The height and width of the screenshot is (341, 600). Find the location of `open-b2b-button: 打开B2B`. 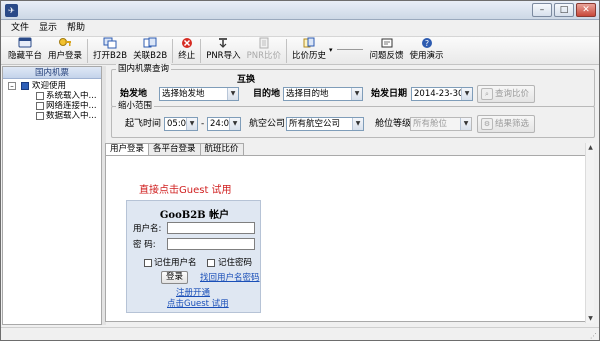

open-b2b-button: 打开B2B is located at coordinates (110, 50).